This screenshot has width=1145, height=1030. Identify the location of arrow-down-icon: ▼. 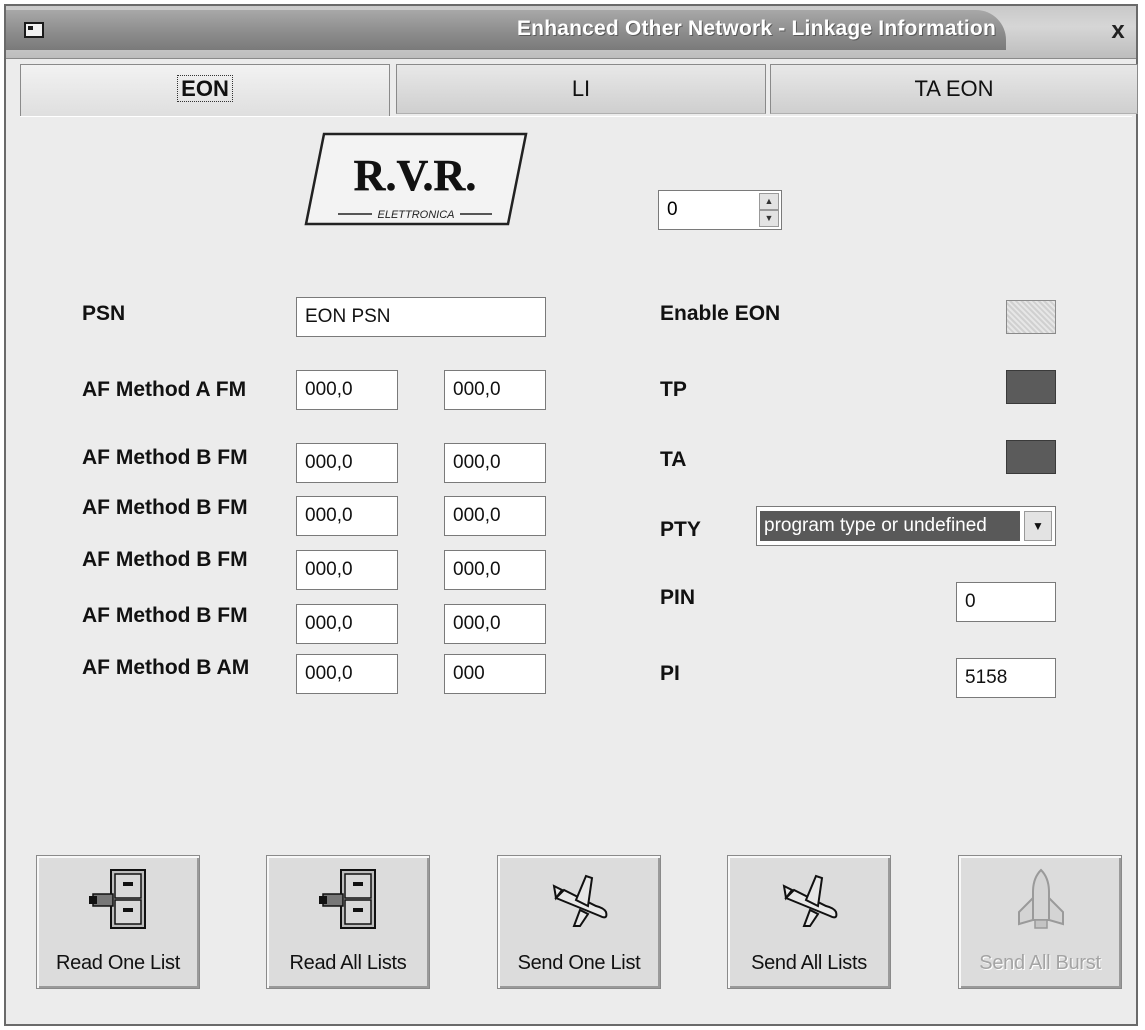
(769, 218).